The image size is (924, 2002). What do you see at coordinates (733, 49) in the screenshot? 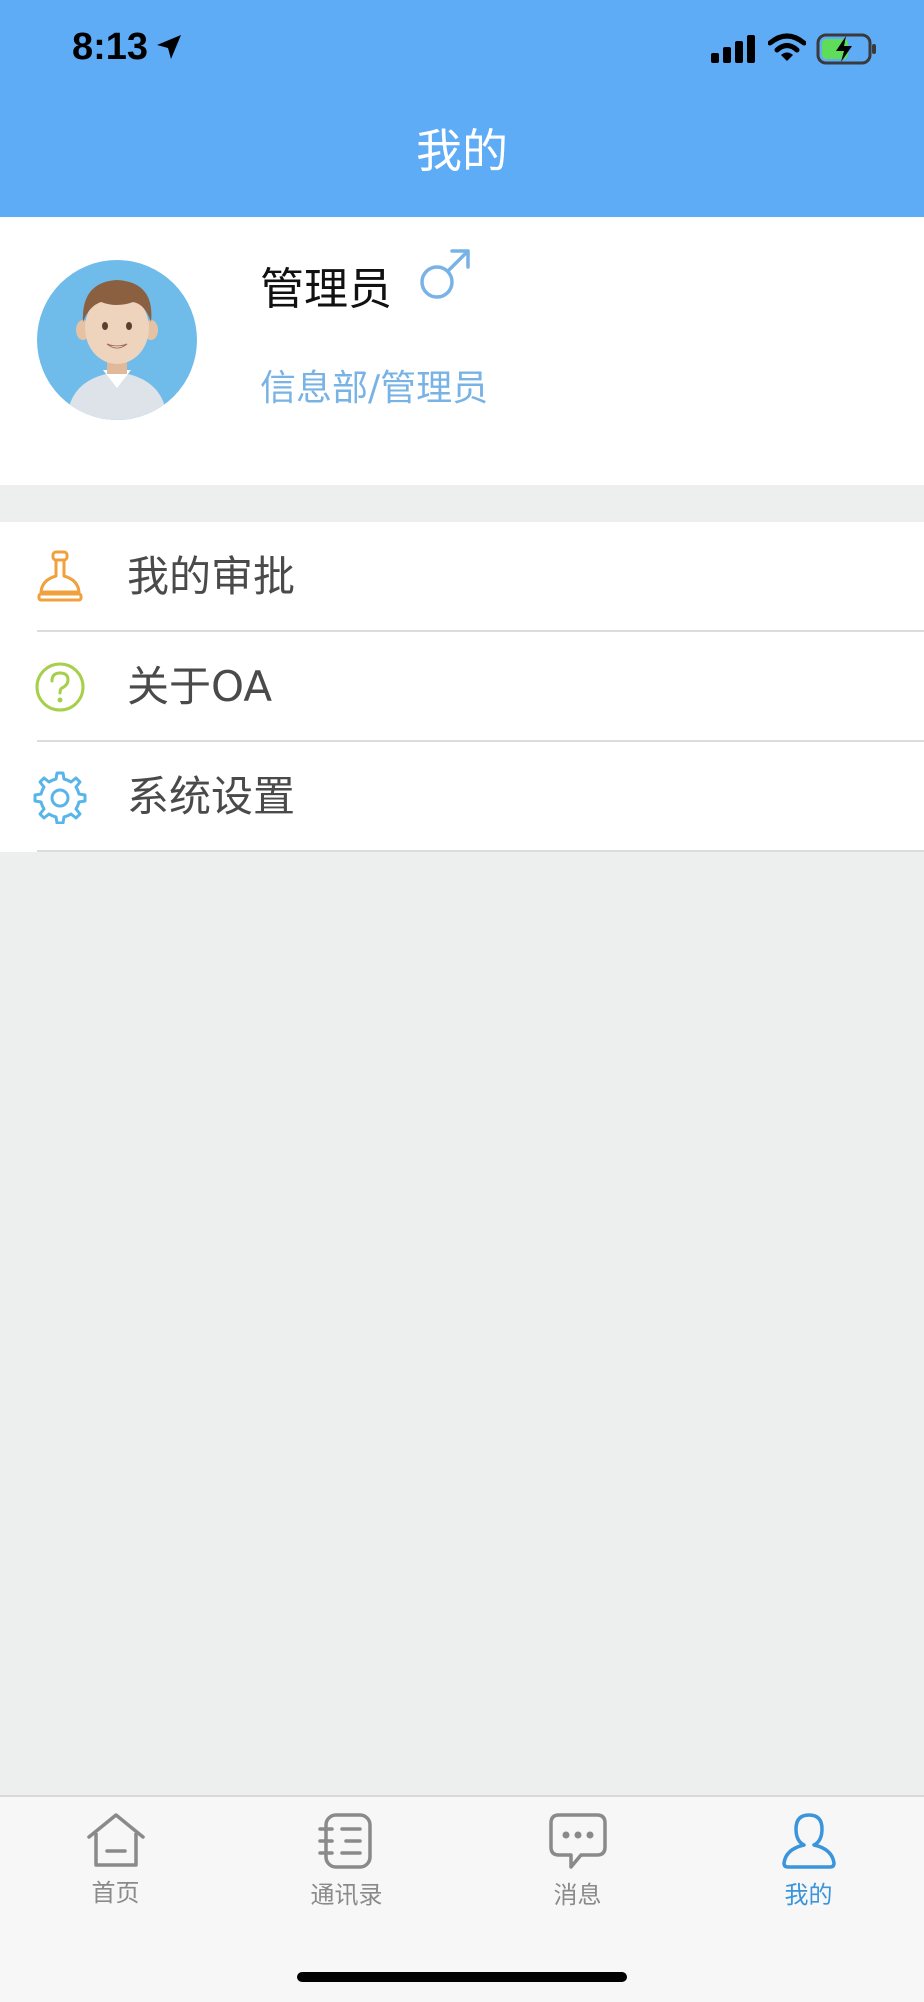
I see `signal-icon` at bounding box center [733, 49].